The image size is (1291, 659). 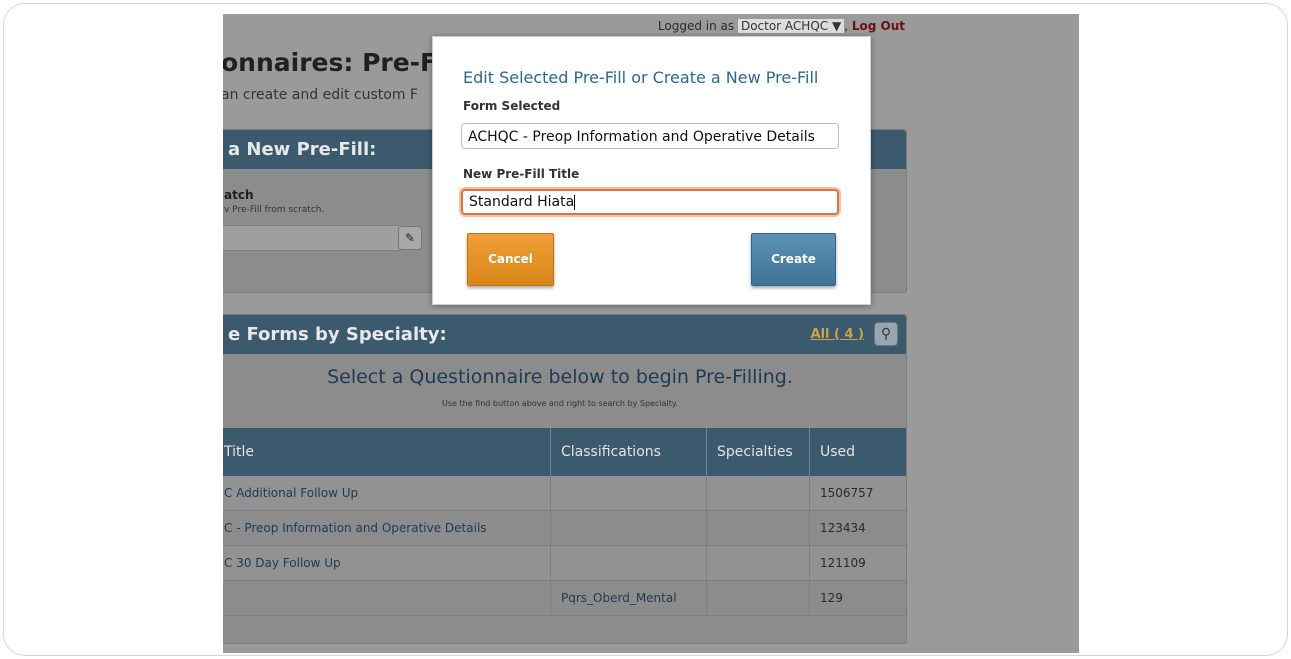 What do you see at coordinates (857, 563) in the screenshot?
I see `row-used: 121109` at bounding box center [857, 563].